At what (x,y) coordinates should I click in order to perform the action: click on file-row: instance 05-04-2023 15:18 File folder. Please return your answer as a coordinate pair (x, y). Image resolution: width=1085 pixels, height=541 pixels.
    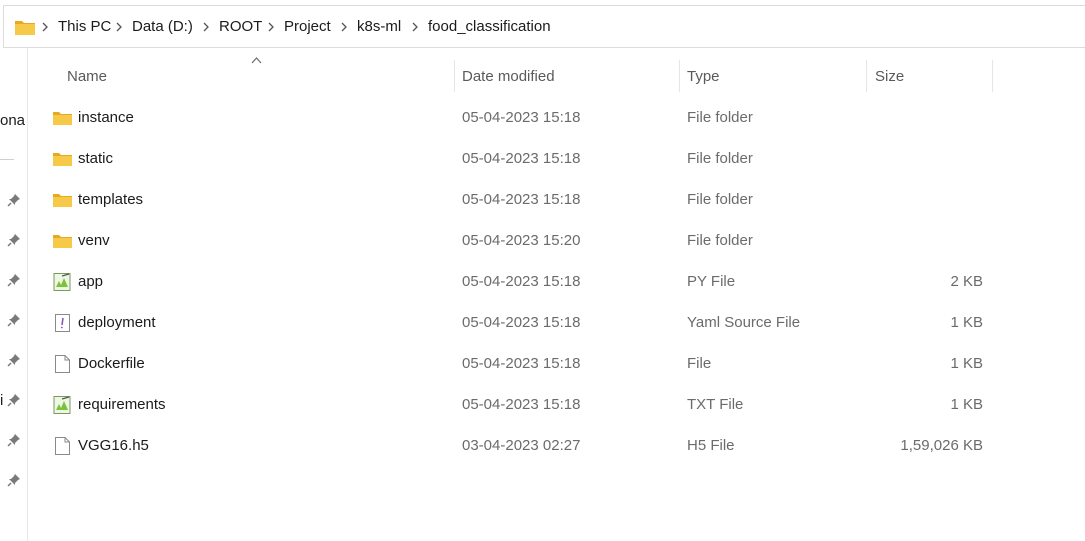
    Looking at the image, I should click on (545, 118).